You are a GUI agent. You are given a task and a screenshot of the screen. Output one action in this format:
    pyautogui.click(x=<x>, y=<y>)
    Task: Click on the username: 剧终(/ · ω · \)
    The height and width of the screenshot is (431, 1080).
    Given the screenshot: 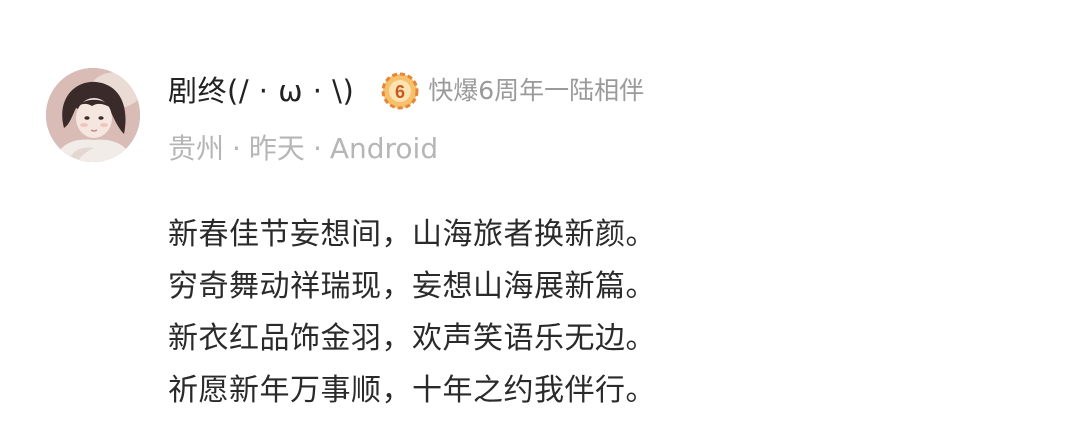 What is the action you would take?
    pyautogui.click(x=261, y=91)
    